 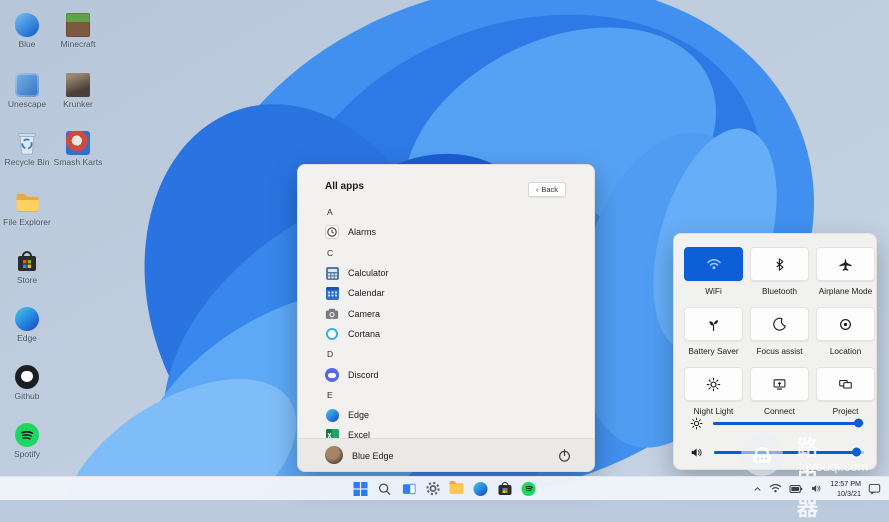 What do you see at coordinates (859, 423) in the screenshot?
I see `brightness-slider-handle` at bounding box center [859, 423].